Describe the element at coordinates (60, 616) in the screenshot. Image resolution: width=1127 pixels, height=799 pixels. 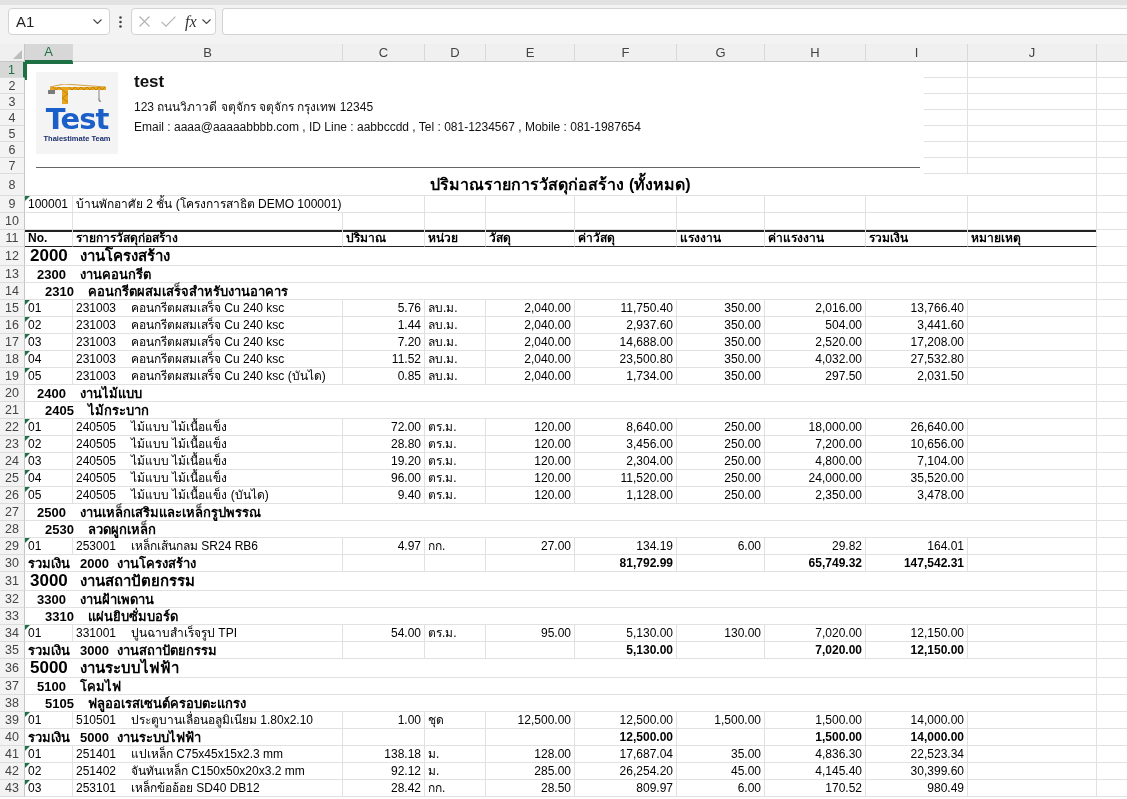
I see `group-code: 3310` at that location.